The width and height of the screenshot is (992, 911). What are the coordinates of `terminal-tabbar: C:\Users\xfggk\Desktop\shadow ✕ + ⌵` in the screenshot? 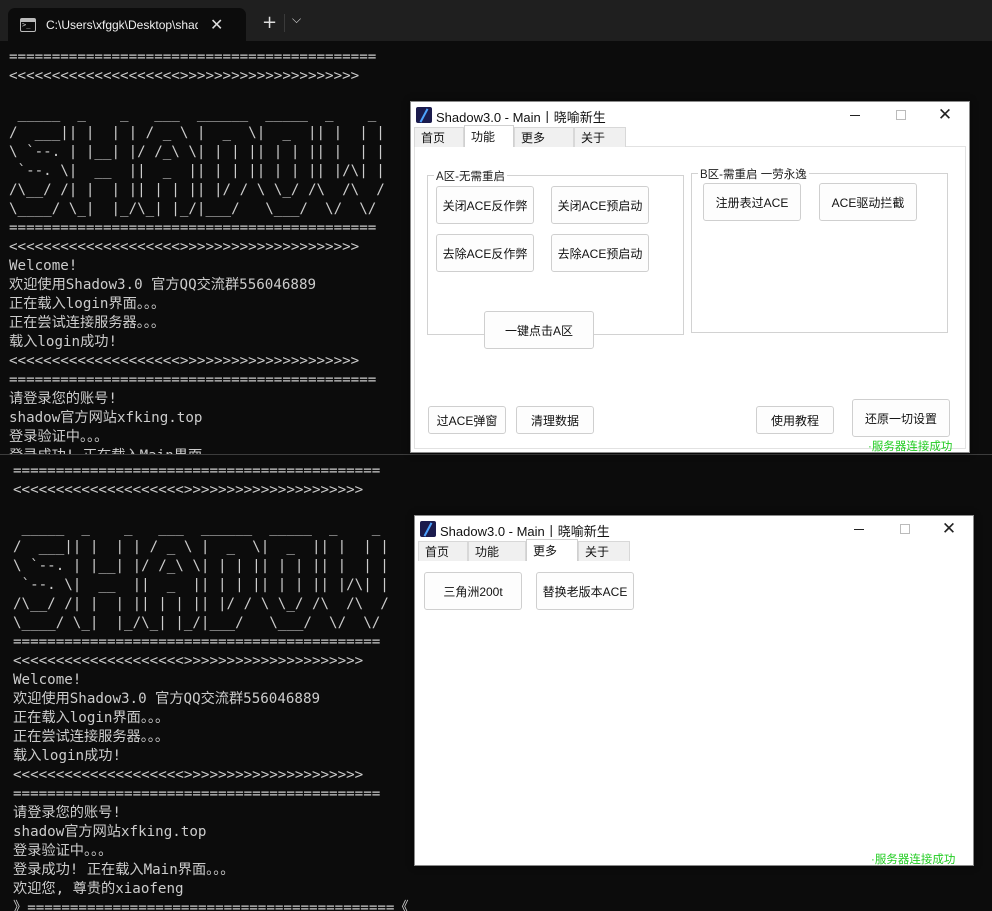 It's located at (496, 20).